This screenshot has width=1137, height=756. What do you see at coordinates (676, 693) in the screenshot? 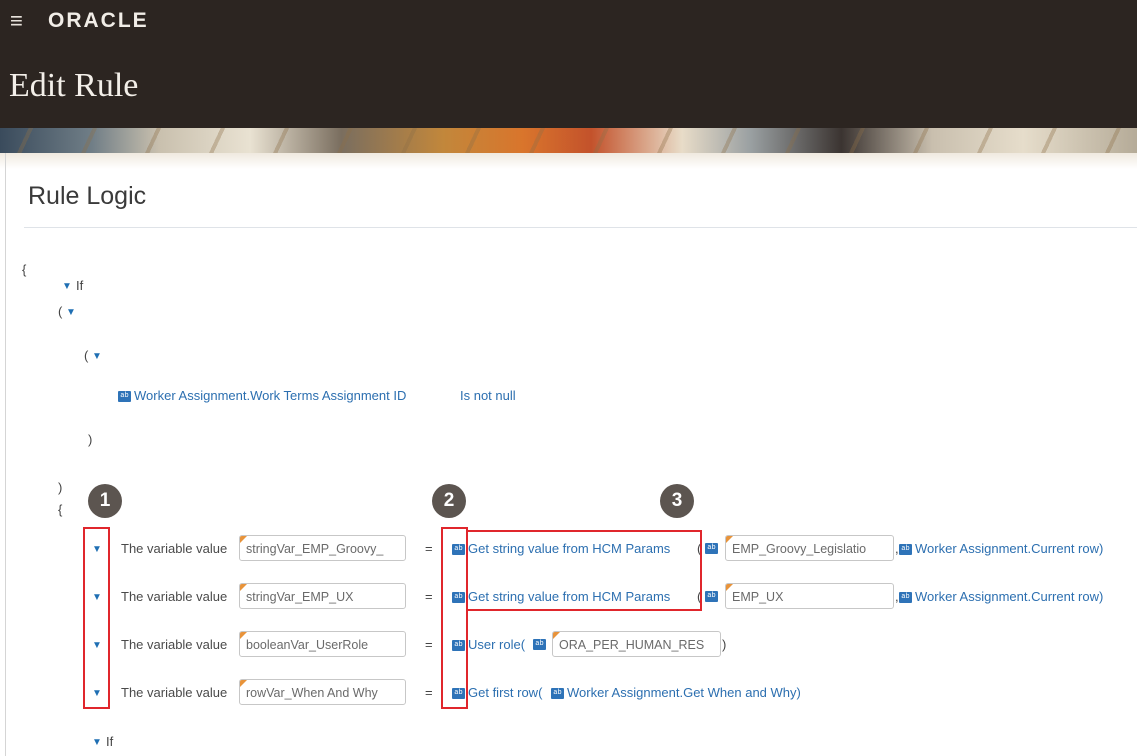
I see `row-4-context: ab Worker Assignment.Get When and Why)` at bounding box center [676, 693].